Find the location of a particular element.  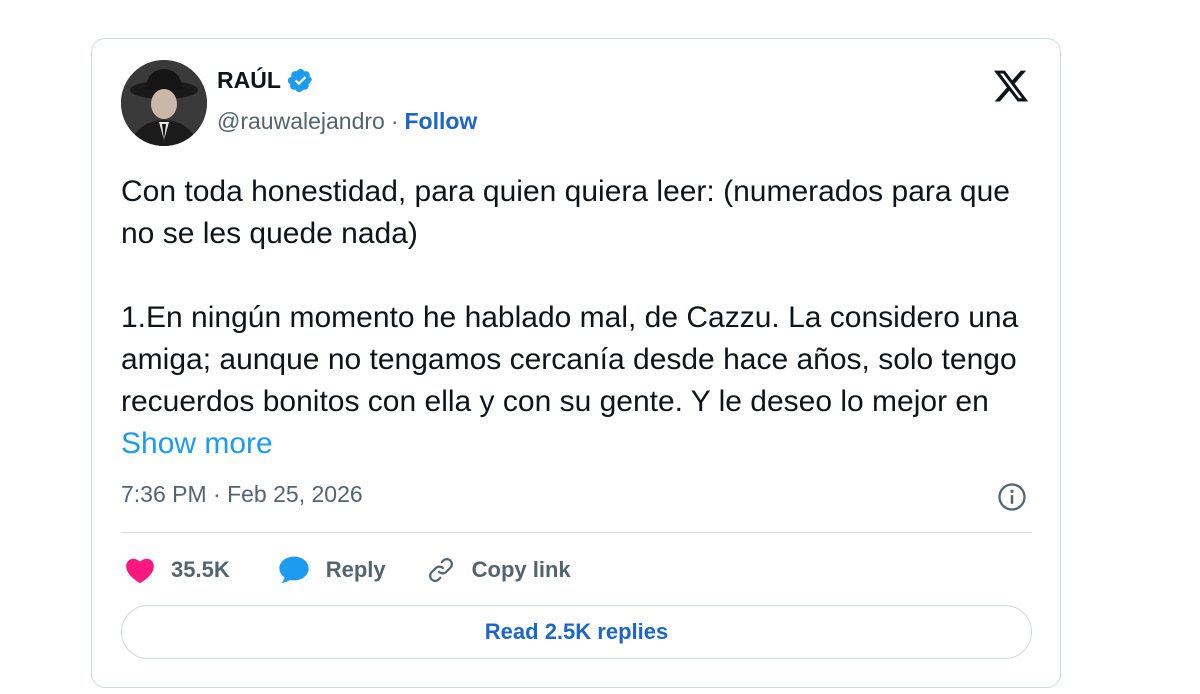

speech-bubble-icon is located at coordinates (294, 569).